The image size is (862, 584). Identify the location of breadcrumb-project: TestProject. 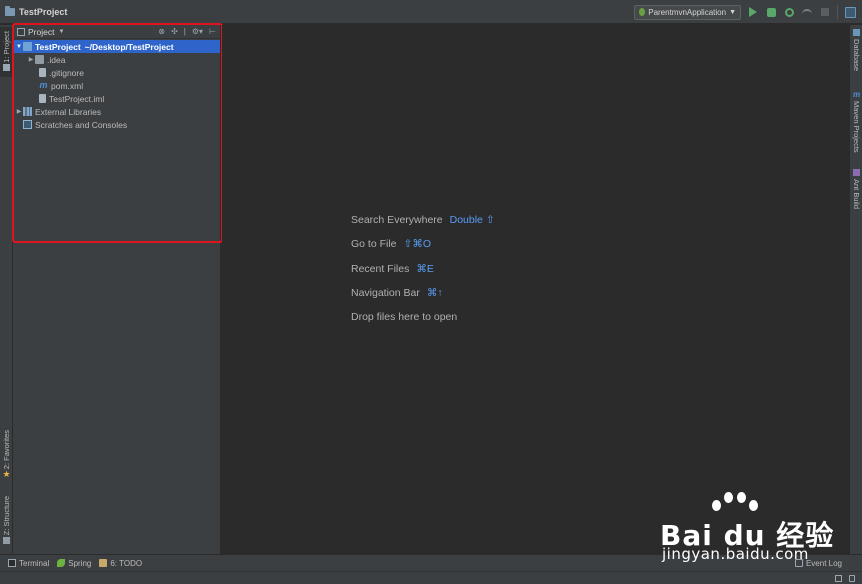
(34, 11).